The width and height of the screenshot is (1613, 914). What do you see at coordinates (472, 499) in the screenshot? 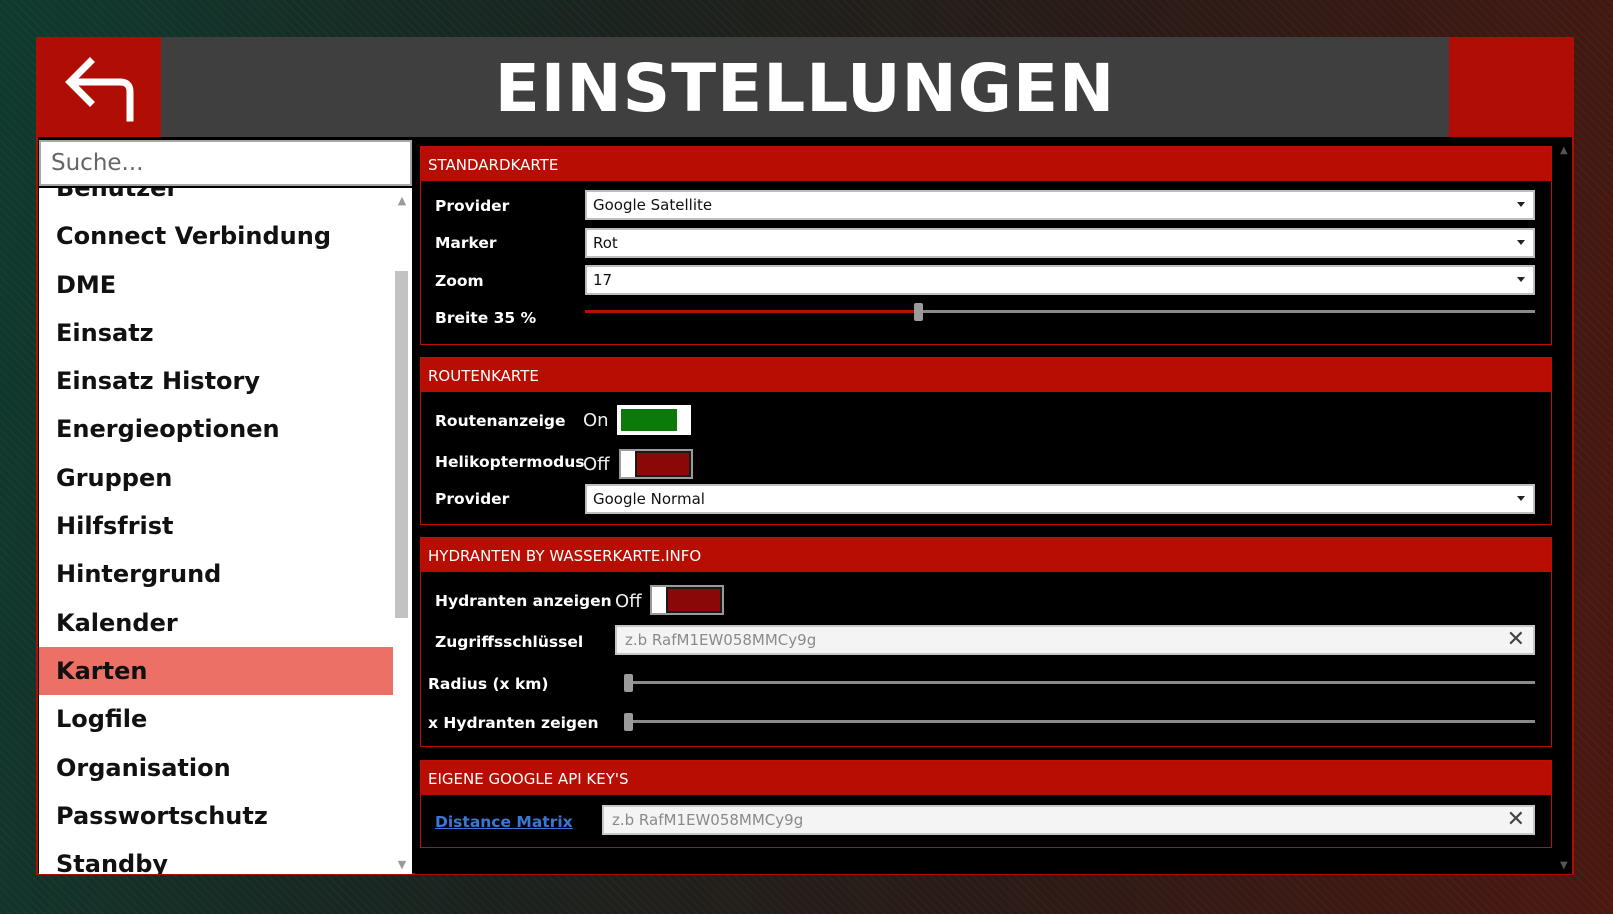
I see `routen-provider-label: Provider` at bounding box center [472, 499].